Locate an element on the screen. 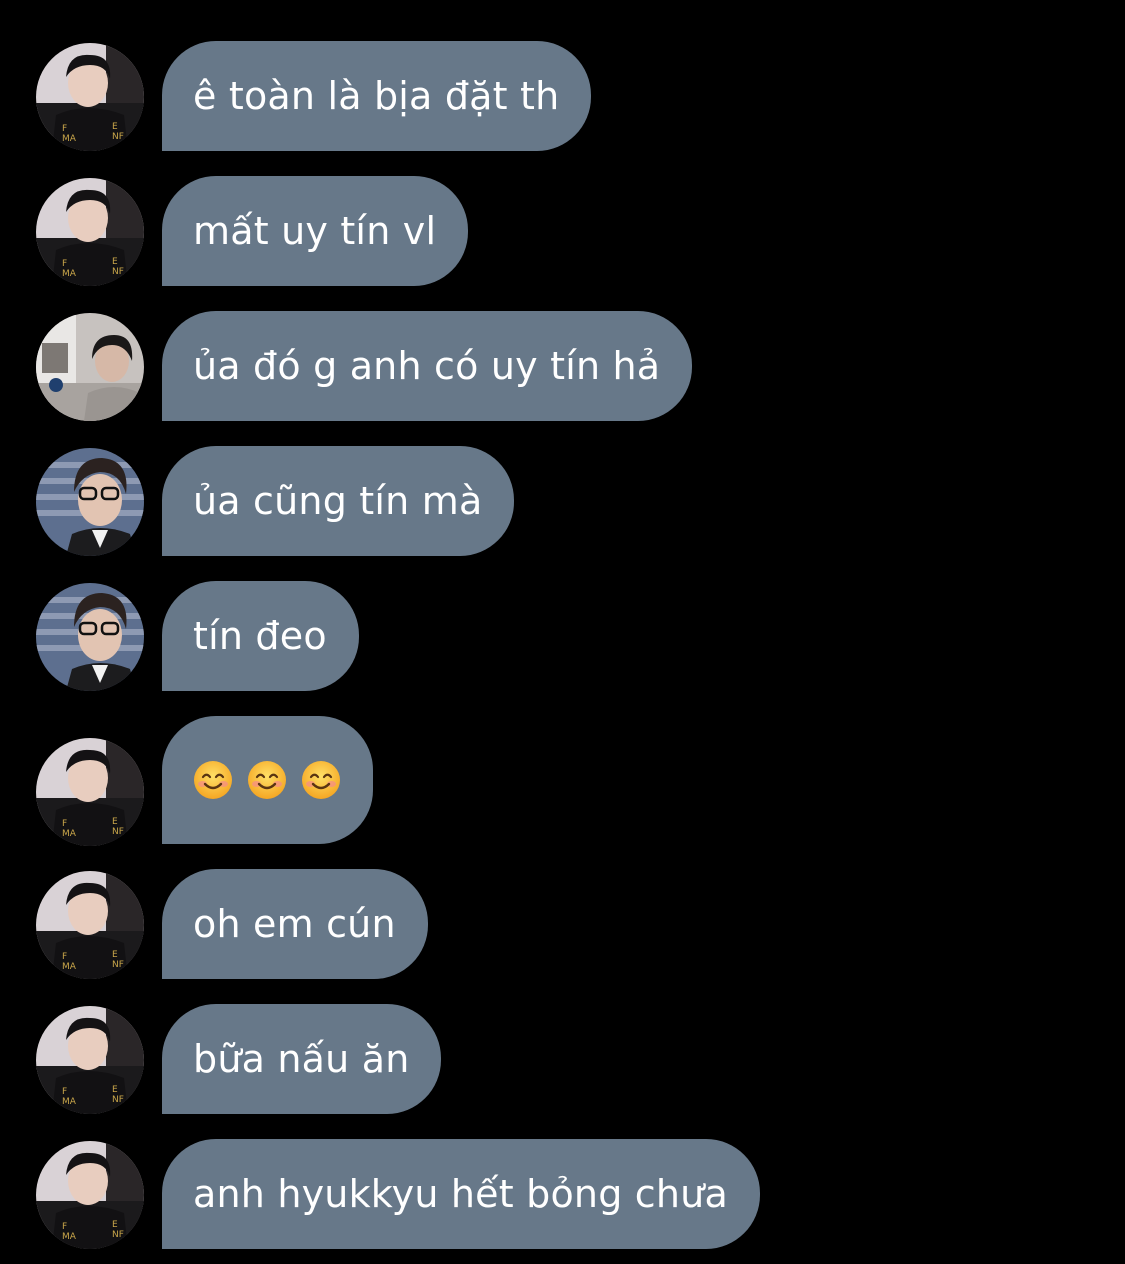 The image size is (1125, 1264). message-bubble: ê toàn là bịa đặt th is located at coordinates (377, 96).